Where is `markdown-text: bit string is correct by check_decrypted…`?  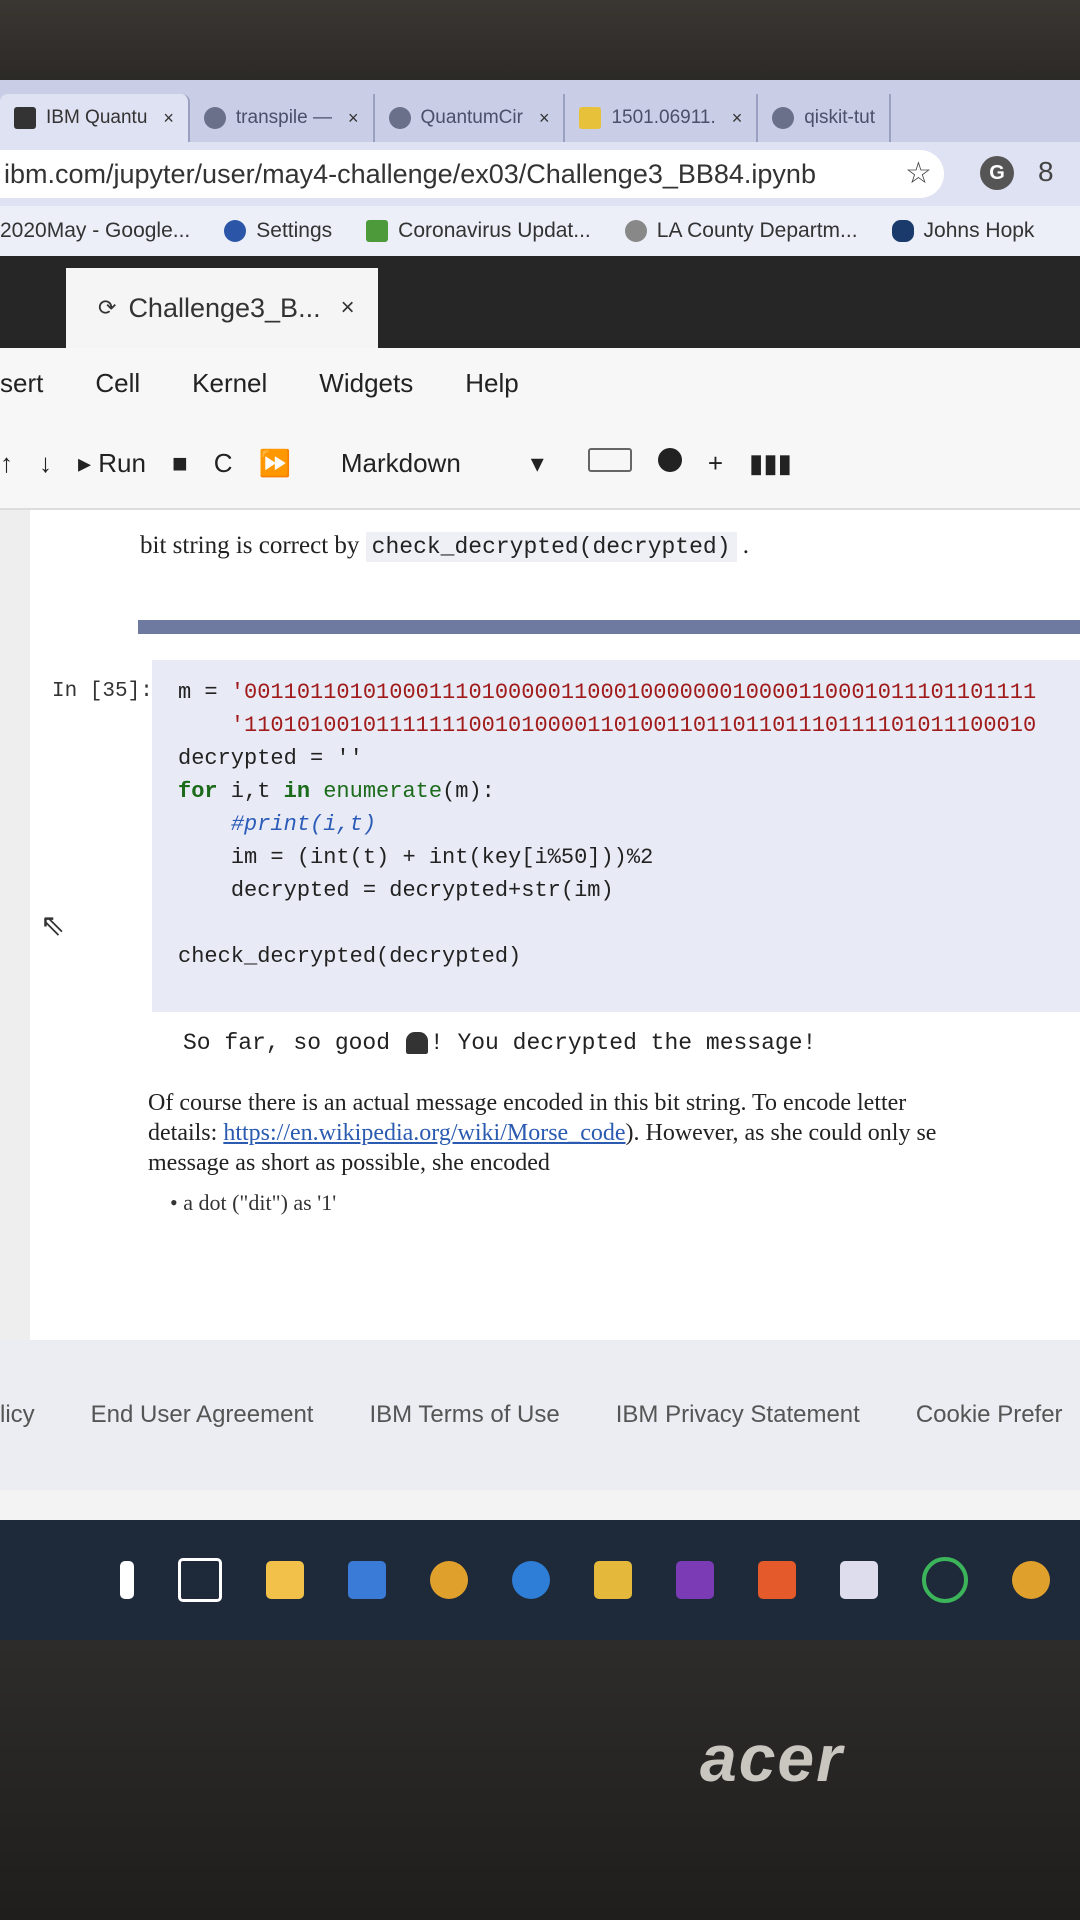
markdown-text: bit string is correct by check_decrypted… is located at coordinates (445, 547).